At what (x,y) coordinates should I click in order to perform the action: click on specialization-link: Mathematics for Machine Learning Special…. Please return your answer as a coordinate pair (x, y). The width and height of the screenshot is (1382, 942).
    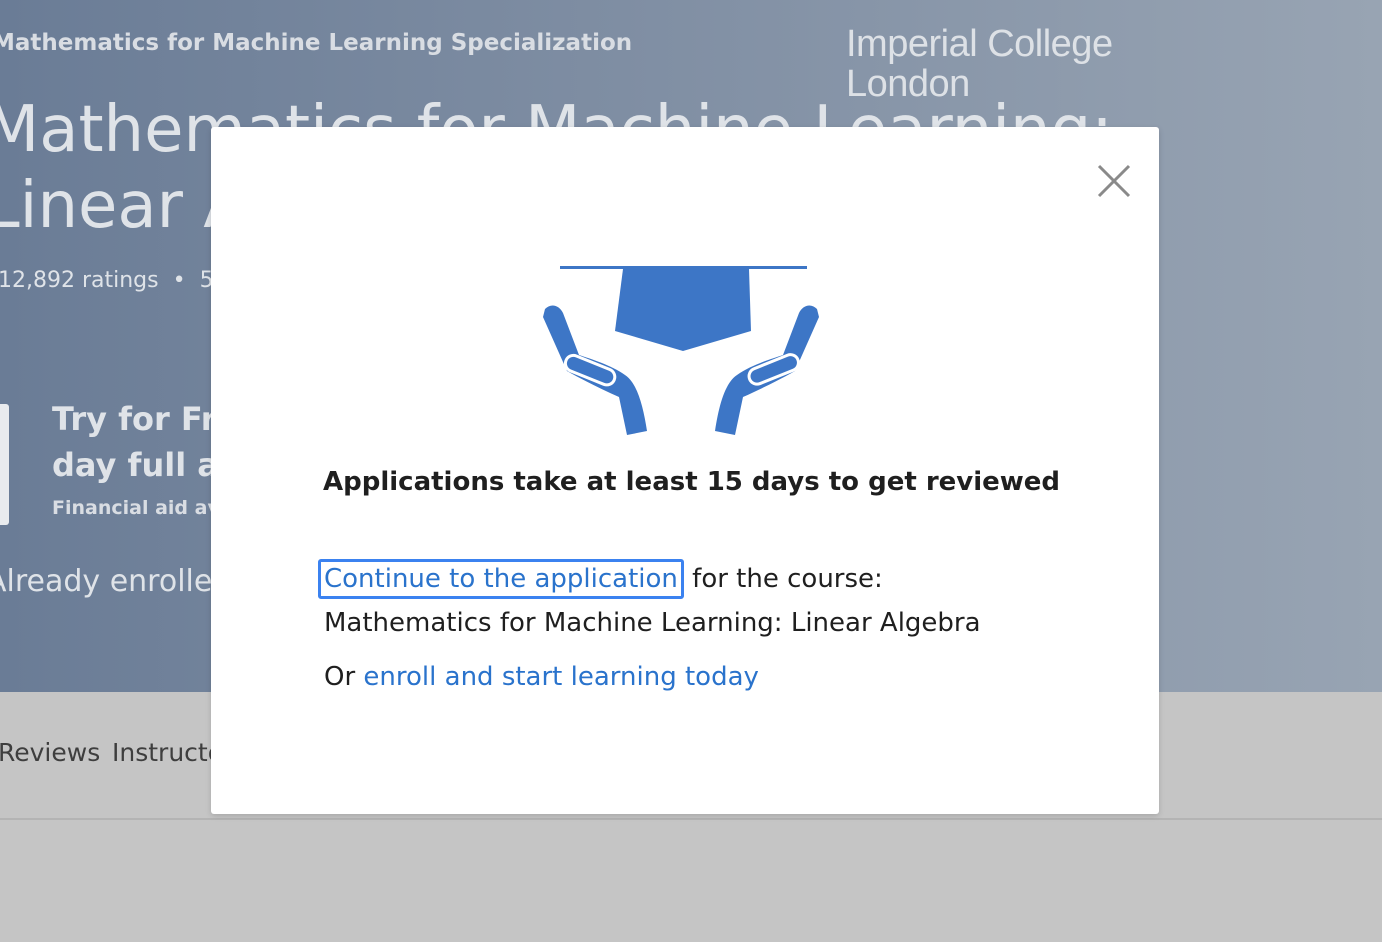
    Looking at the image, I should click on (316, 43).